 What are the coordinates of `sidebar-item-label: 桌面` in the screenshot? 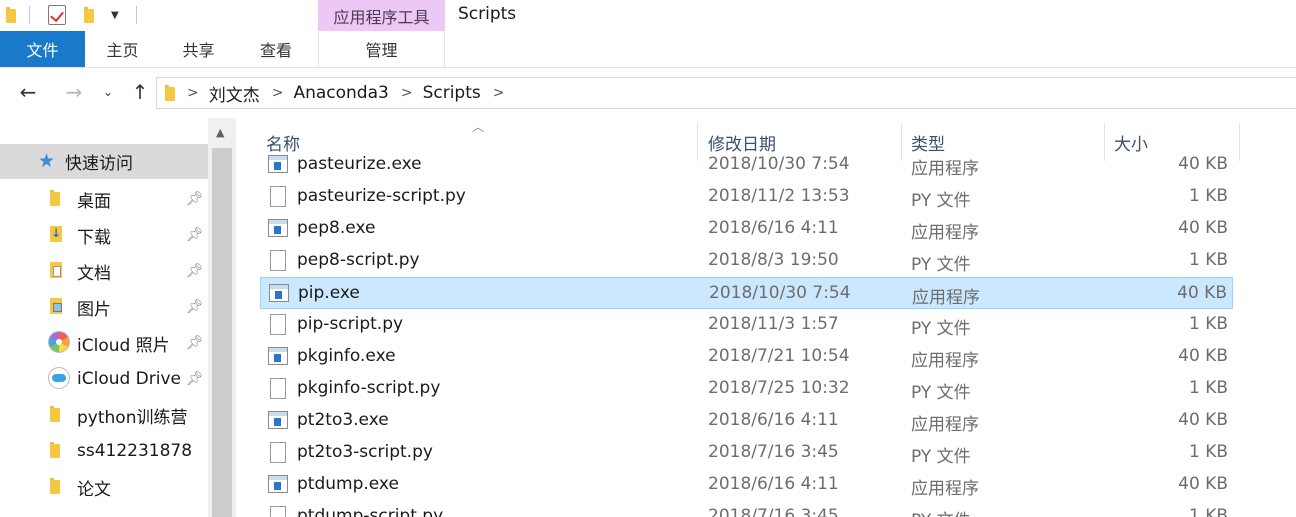 It's located at (94, 201).